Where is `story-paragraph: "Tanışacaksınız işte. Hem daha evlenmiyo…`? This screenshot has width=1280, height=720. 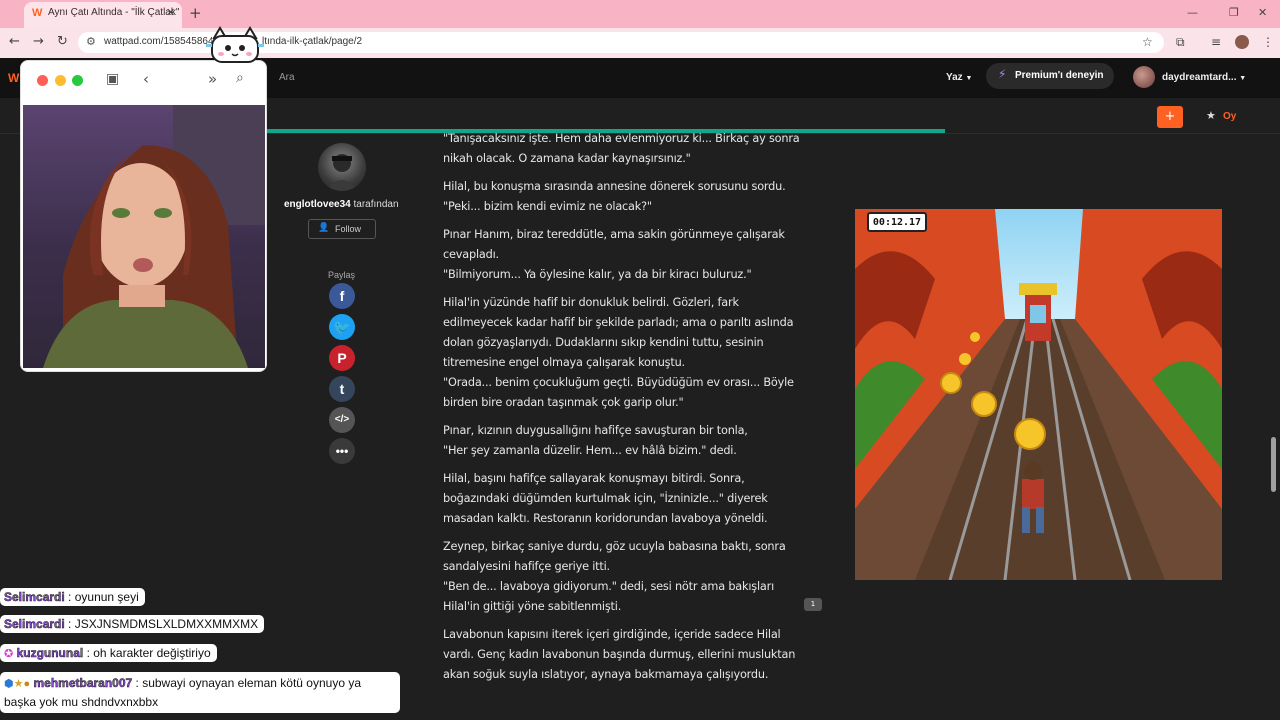 story-paragraph: "Tanışacaksınız işte. Hem daha evlenmiyo… is located at coordinates (623, 149).